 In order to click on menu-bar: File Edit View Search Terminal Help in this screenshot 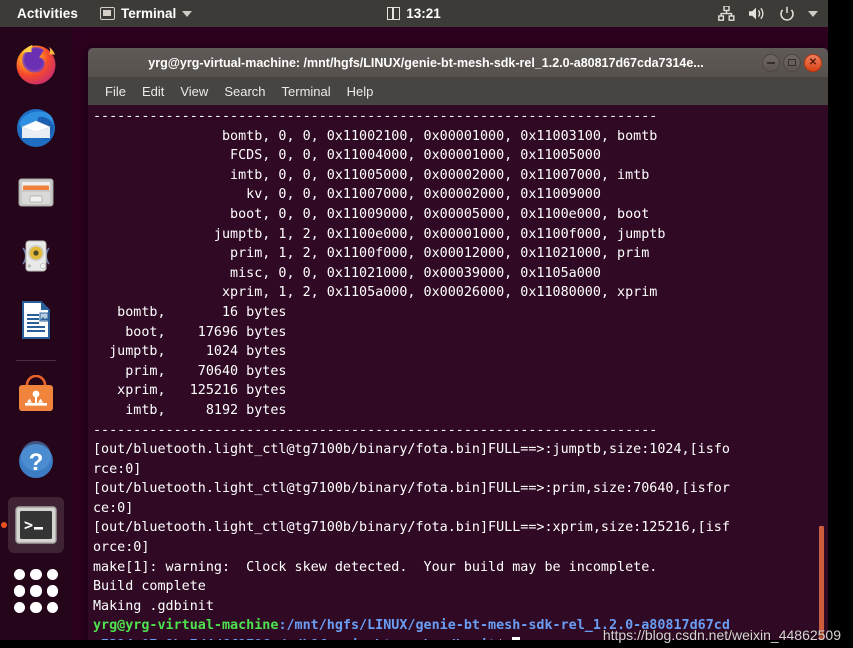, I will do `click(458, 92)`.